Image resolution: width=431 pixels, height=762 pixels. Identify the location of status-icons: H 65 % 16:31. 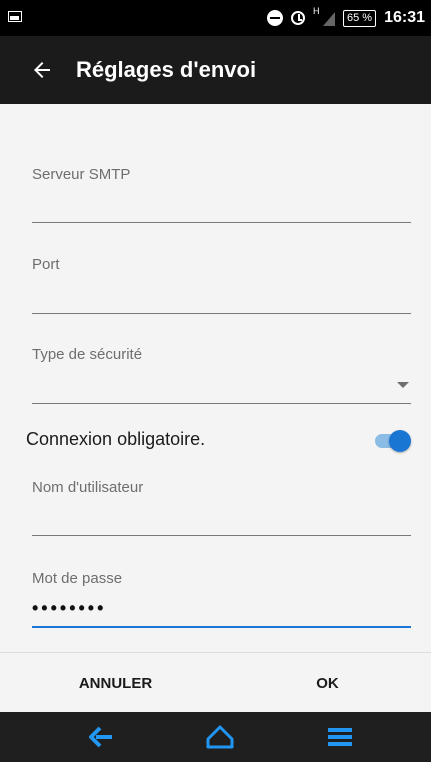
(346, 18).